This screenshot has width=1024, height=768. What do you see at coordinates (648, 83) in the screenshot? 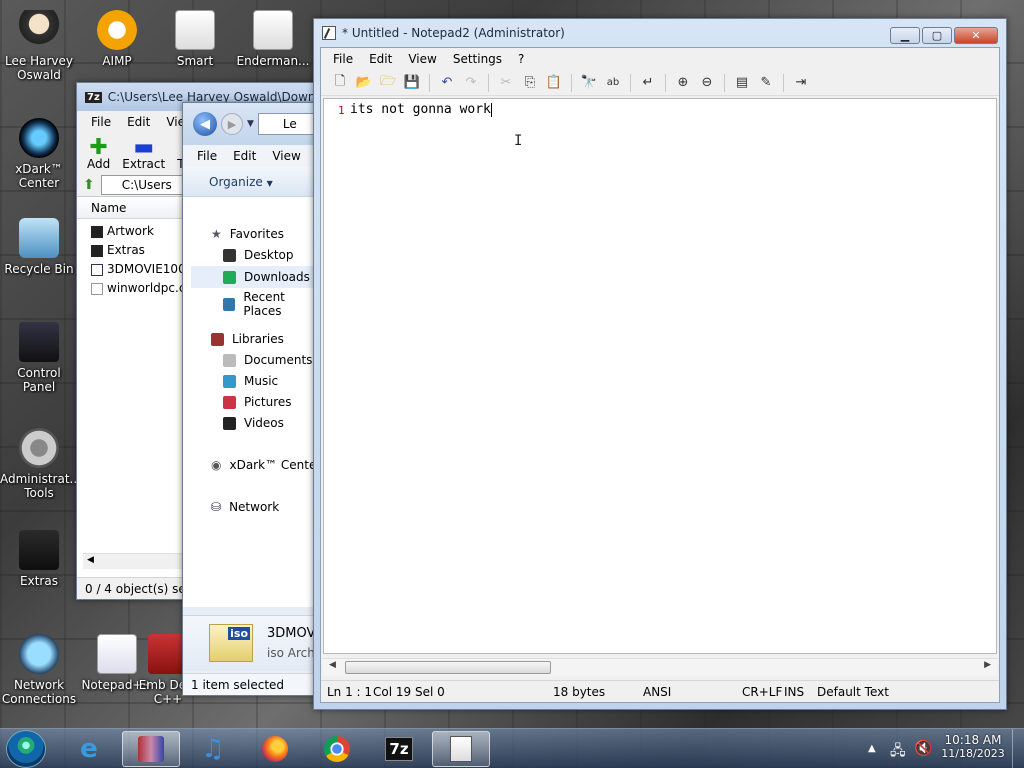
I see `word-wrap-icon: ↵` at bounding box center [648, 83].